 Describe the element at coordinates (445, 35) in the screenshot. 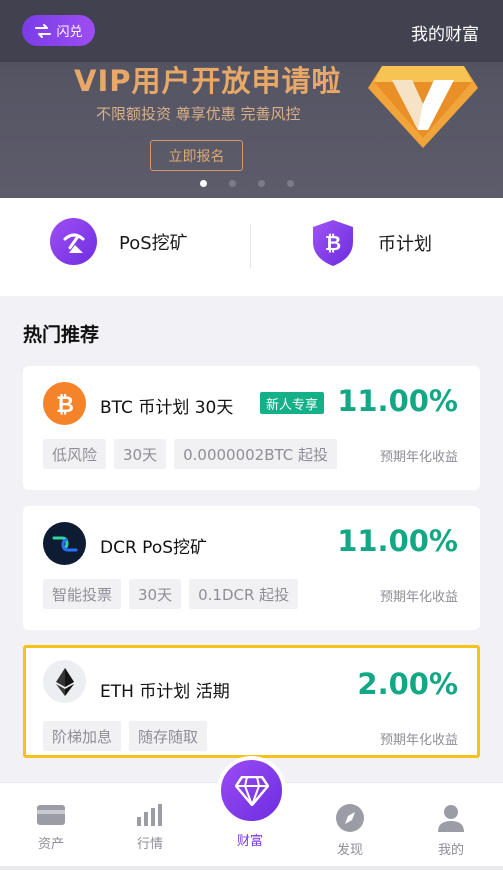

I see `page-title: 我的财富` at that location.